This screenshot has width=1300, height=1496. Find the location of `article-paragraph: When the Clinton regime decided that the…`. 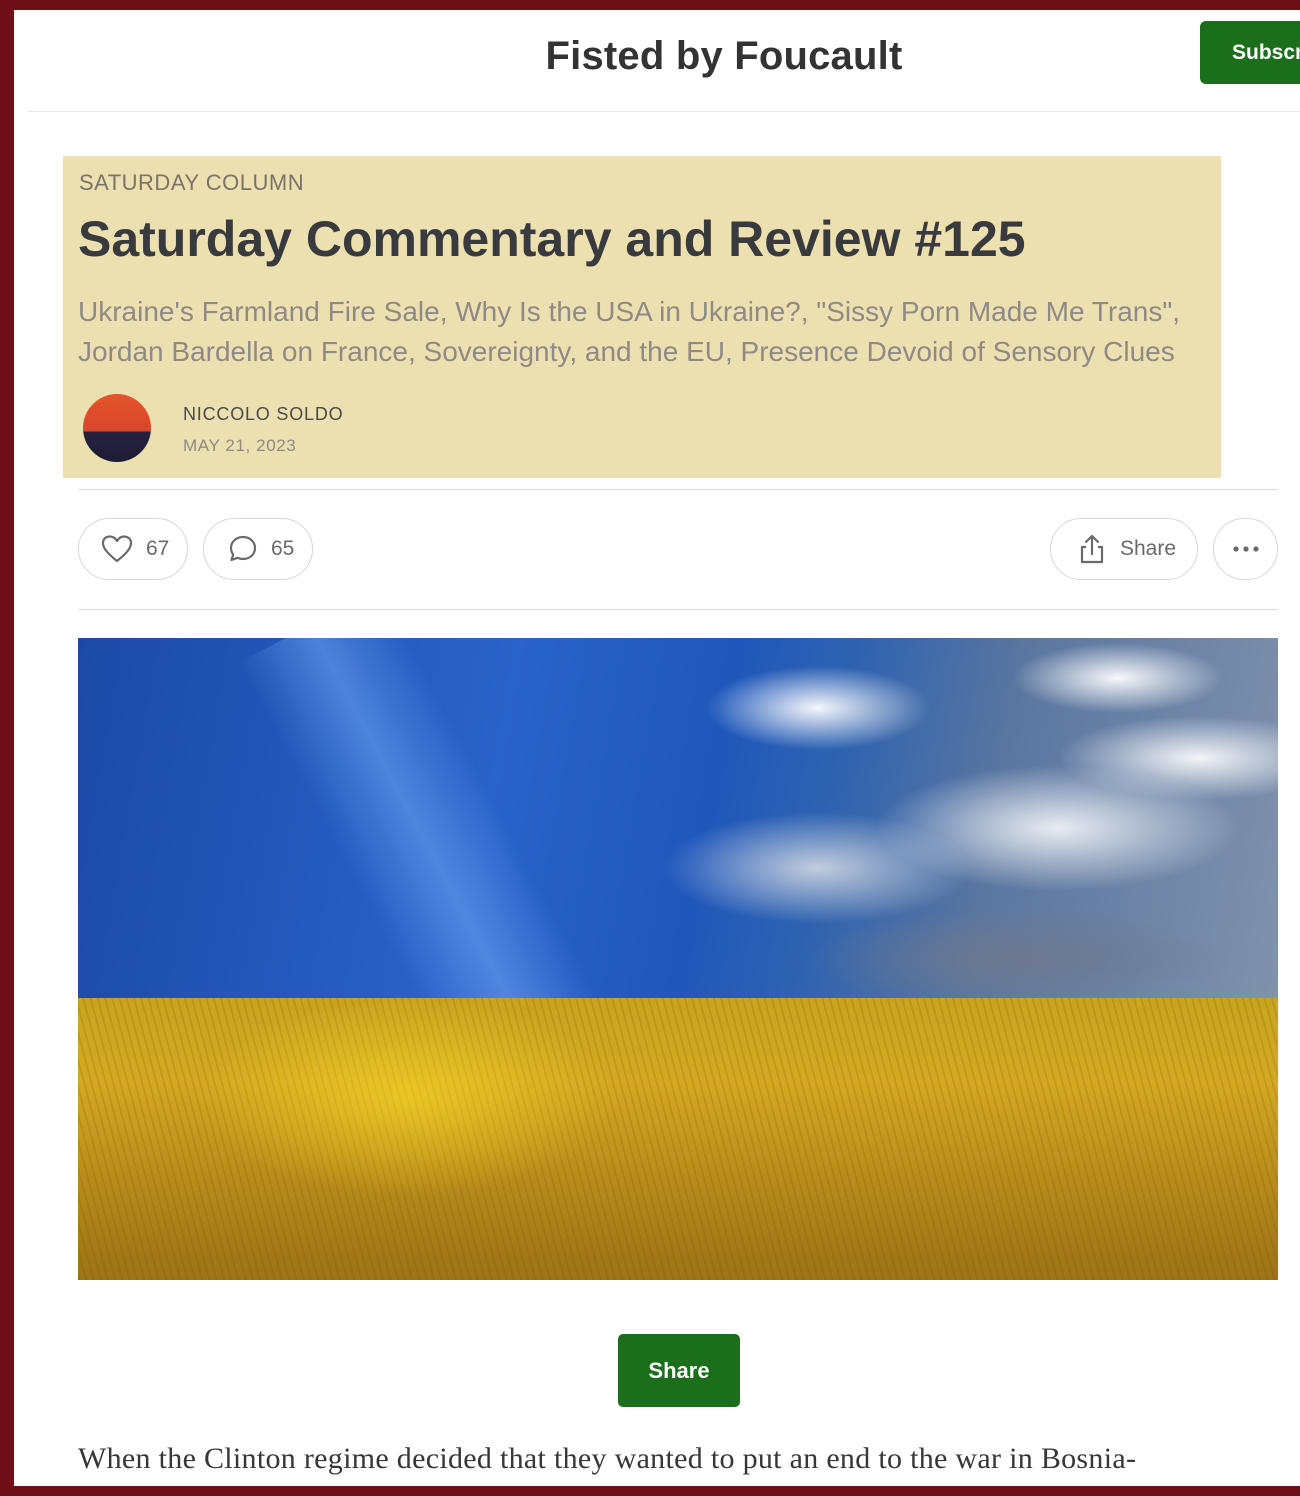

article-paragraph: When the Clinton regime decided that the… is located at coordinates (607, 1458).